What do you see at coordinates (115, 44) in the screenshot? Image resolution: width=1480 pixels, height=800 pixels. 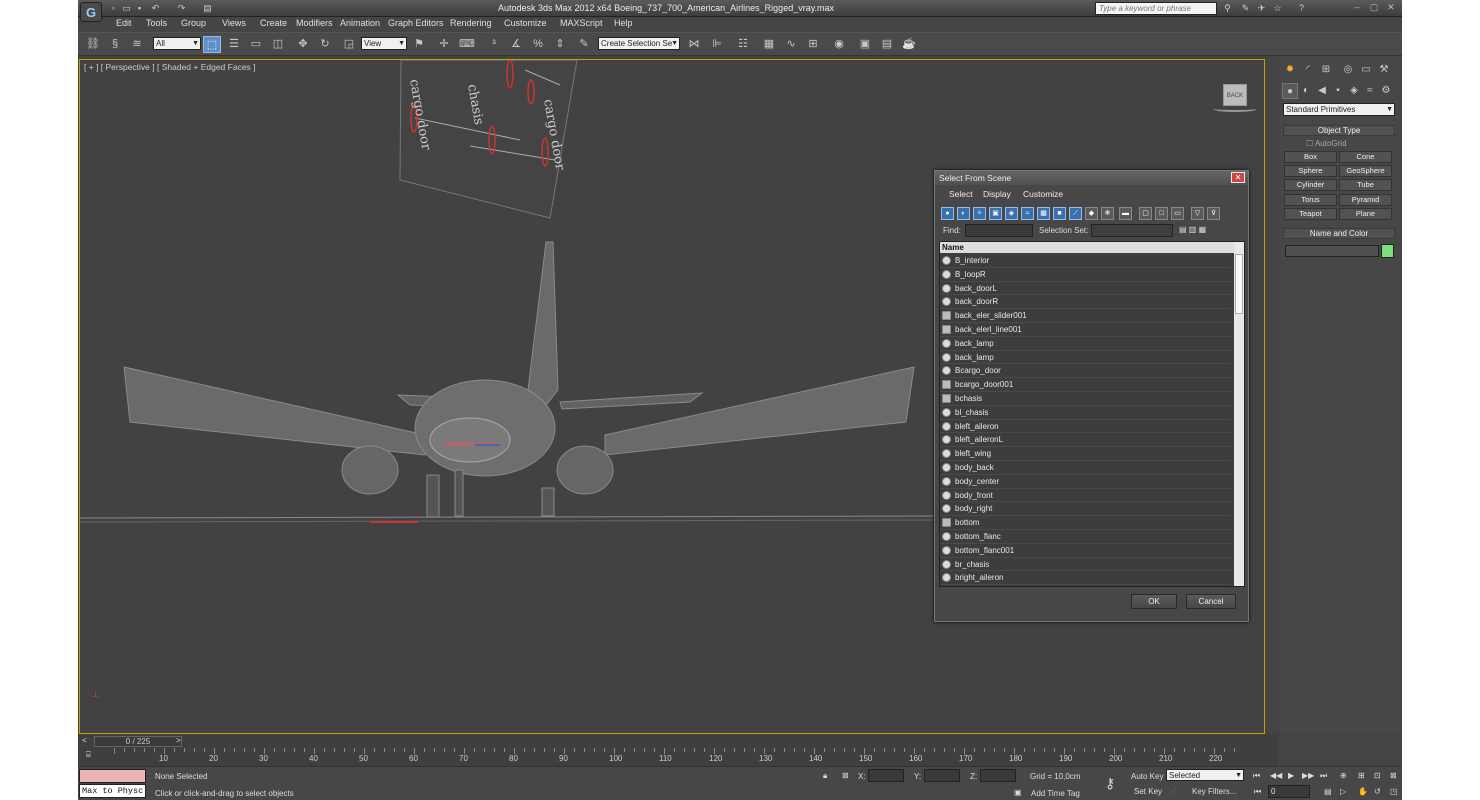 I see `unlink-icon: §` at bounding box center [115, 44].